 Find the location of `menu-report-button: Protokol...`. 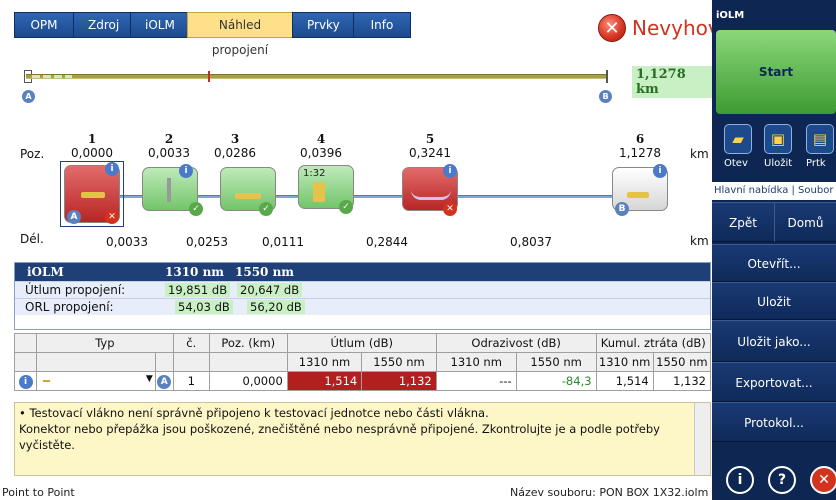

menu-report-button: Protokol... is located at coordinates (774, 422).